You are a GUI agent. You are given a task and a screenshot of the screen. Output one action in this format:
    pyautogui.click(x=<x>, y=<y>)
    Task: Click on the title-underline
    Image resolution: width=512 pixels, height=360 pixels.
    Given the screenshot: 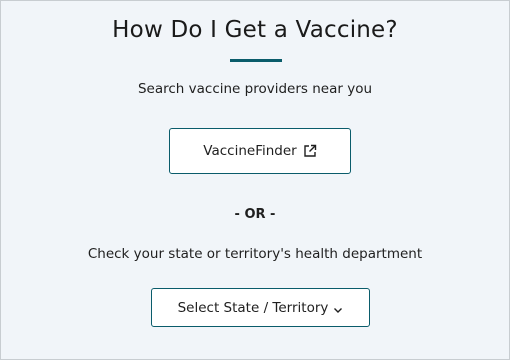 What is the action you would take?
    pyautogui.click(x=256, y=60)
    